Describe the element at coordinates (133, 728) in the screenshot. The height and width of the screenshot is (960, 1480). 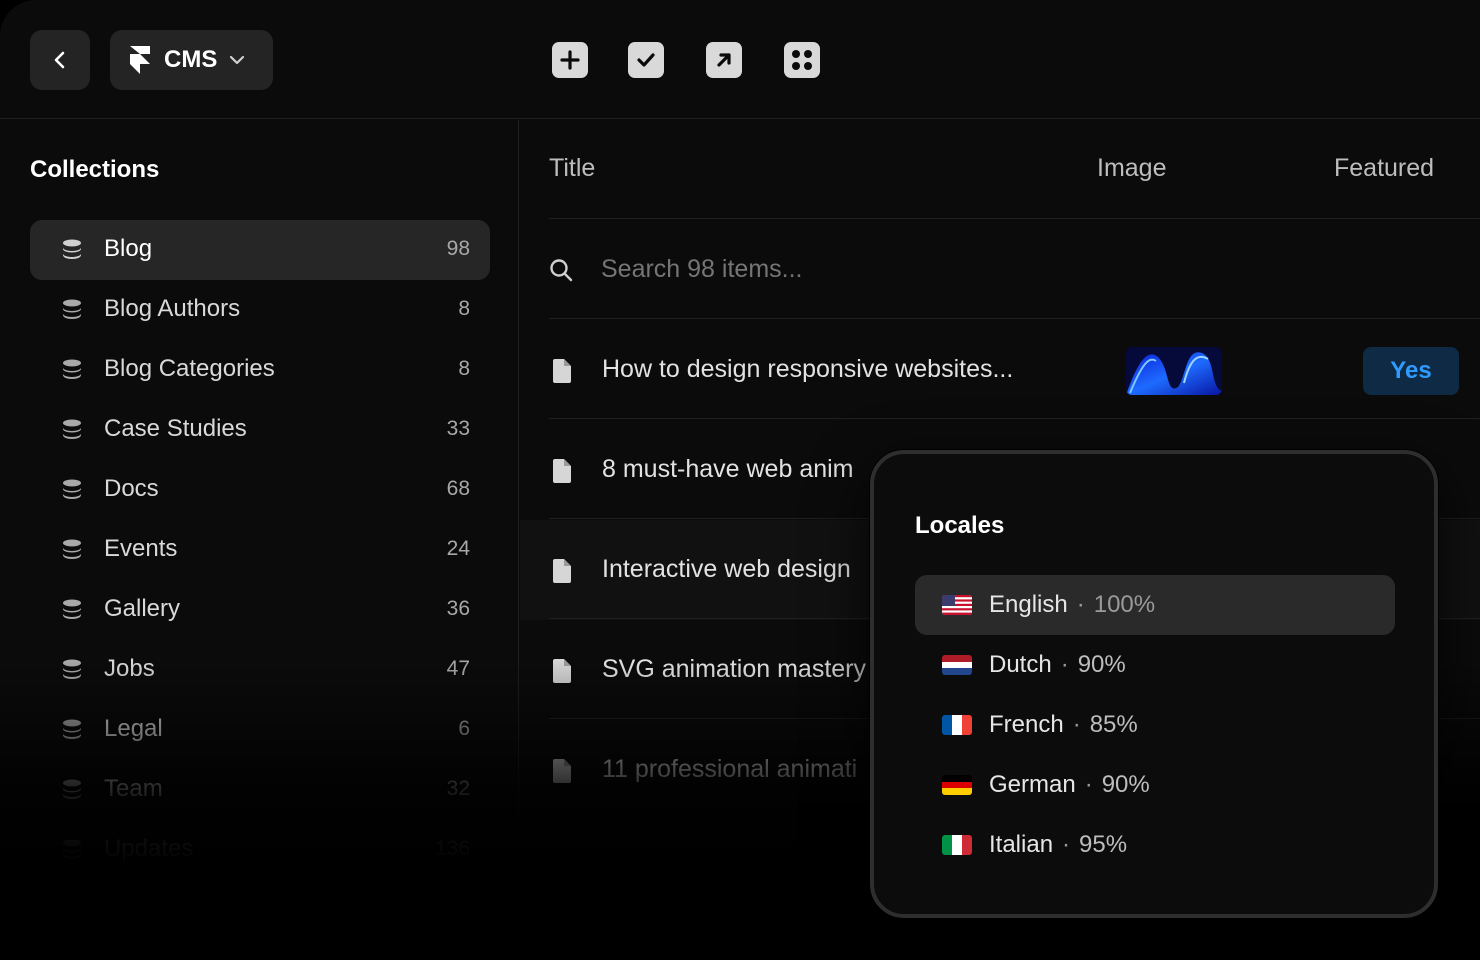
I see `sidebar-item-label: Legal` at that location.